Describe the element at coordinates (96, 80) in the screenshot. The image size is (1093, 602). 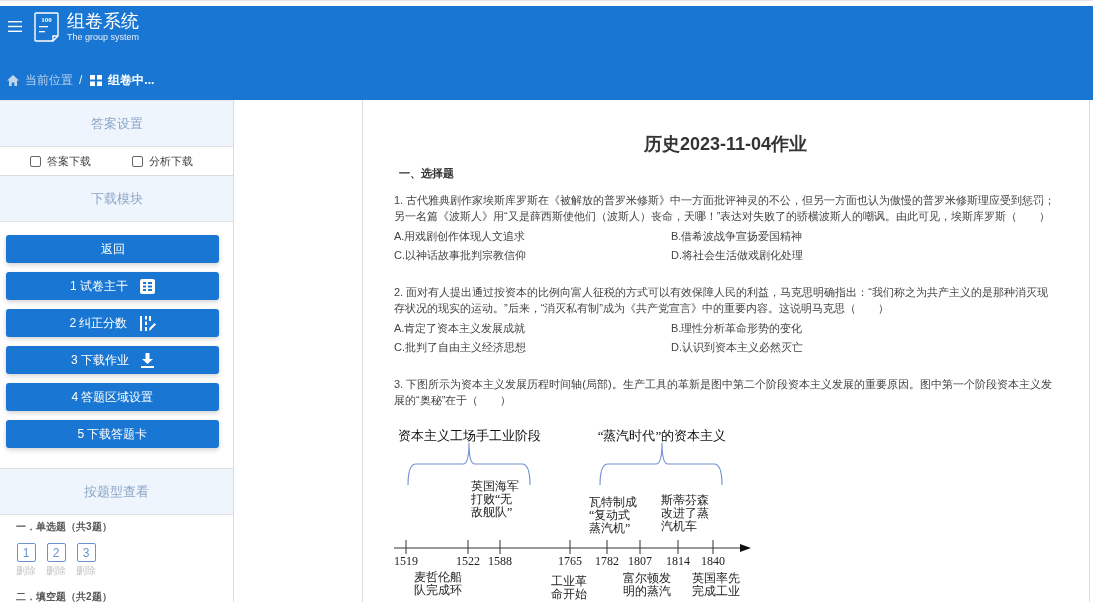
I see `grid-icon` at that location.